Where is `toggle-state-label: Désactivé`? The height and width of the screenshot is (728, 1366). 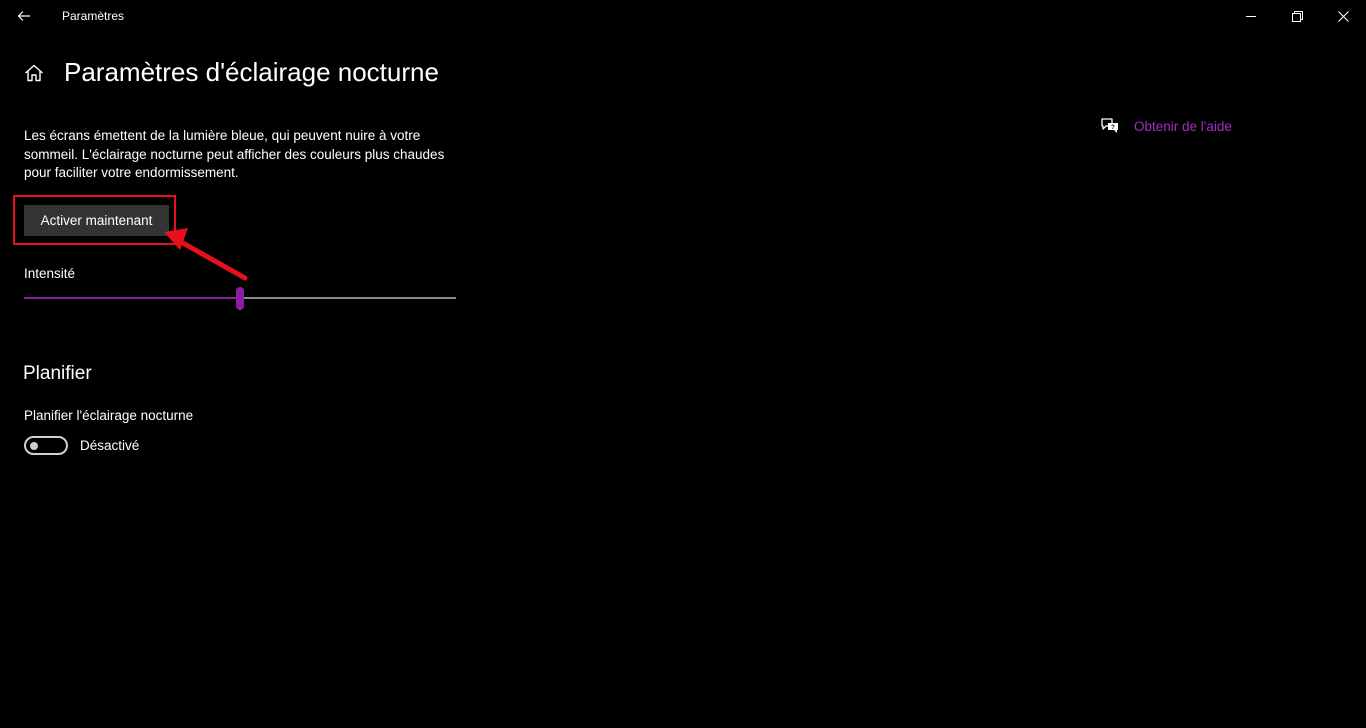
toggle-state-label: Désactivé is located at coordinates (110, 445).